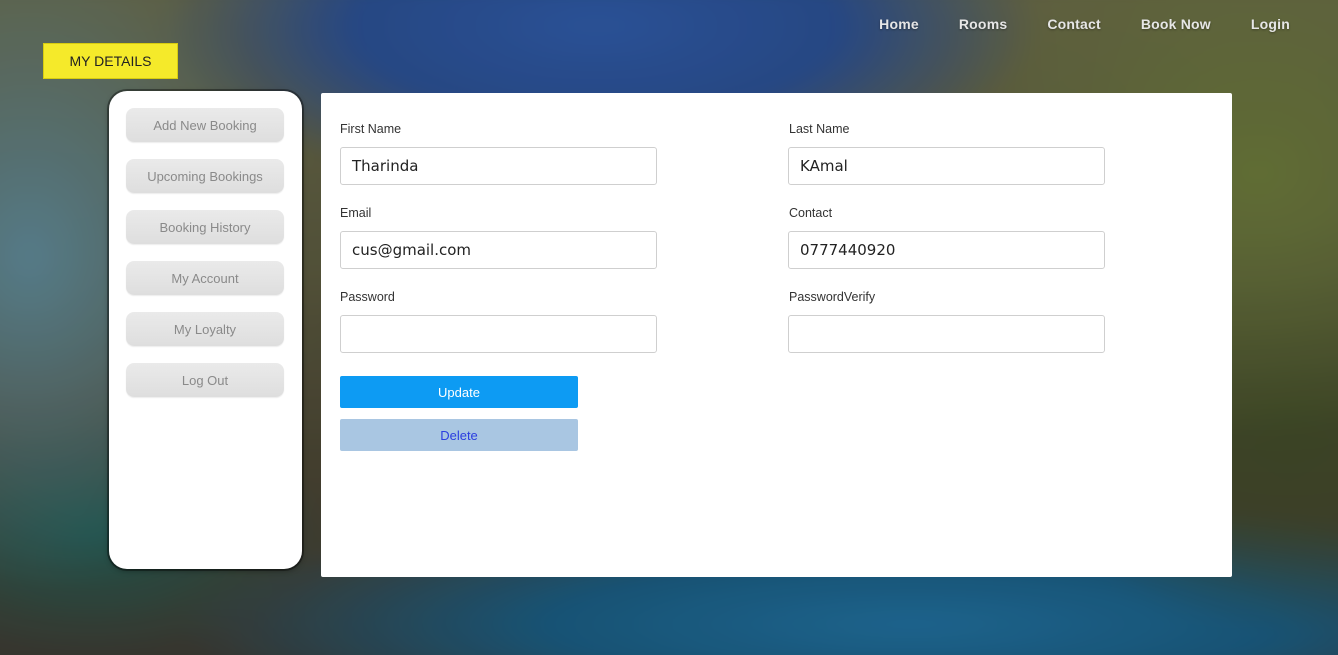 This screenshot has height=655, width=1338. I want to click on email-label: Email, so click(356, 213).